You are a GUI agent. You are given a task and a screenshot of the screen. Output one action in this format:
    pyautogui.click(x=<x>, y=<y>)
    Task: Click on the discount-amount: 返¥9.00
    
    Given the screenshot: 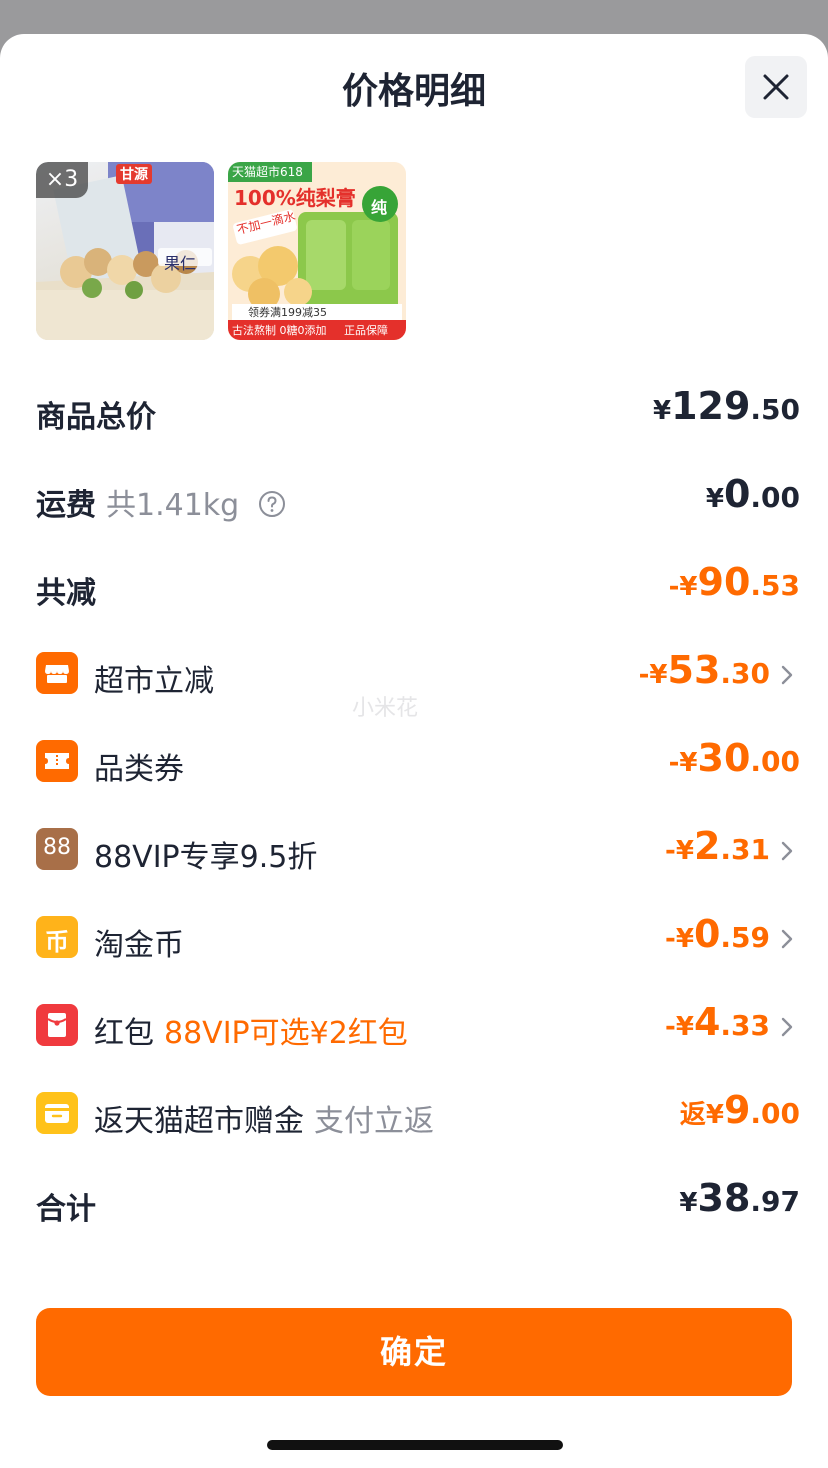 What is the action you would take?
    pyautogui.click(x=739, y=1110)
    